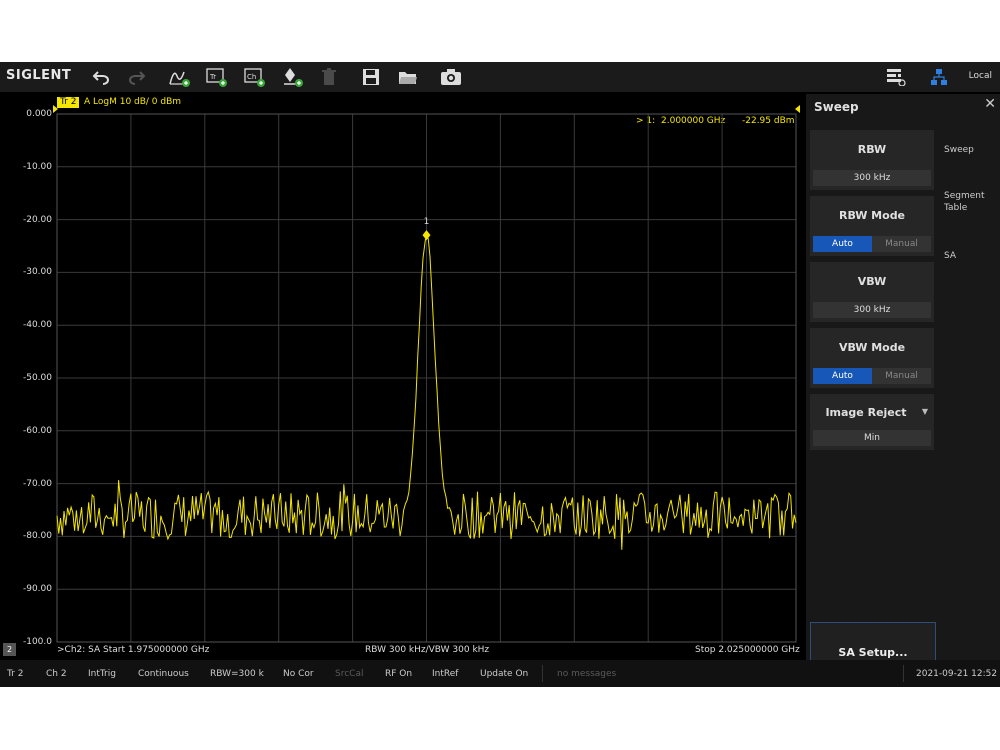  Describe the element at coordinates (901, 376) in the screenshot. I see `vbw-mode-manual-option: Manual` at that location.